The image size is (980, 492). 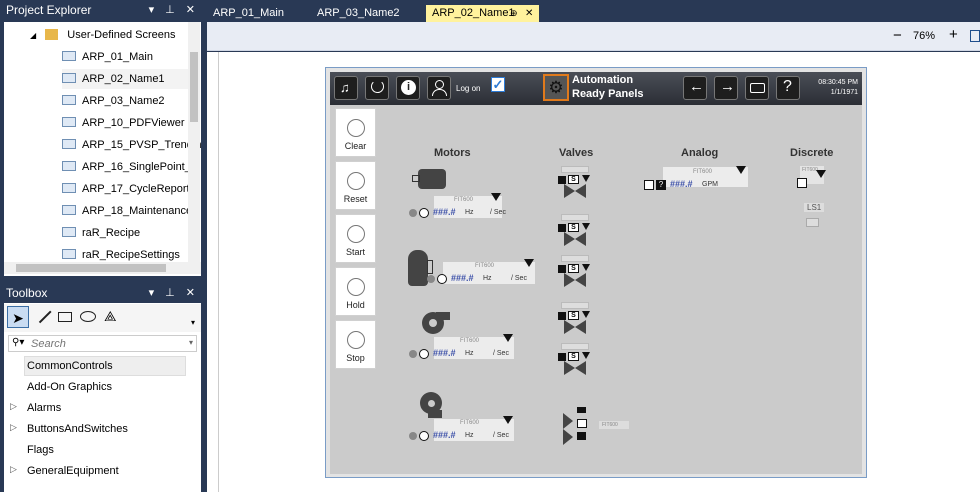 What do you see at coordinates (953, 34) in the screenshot?
I see `zoom-in-button: +` at bounding box center [953, 34].